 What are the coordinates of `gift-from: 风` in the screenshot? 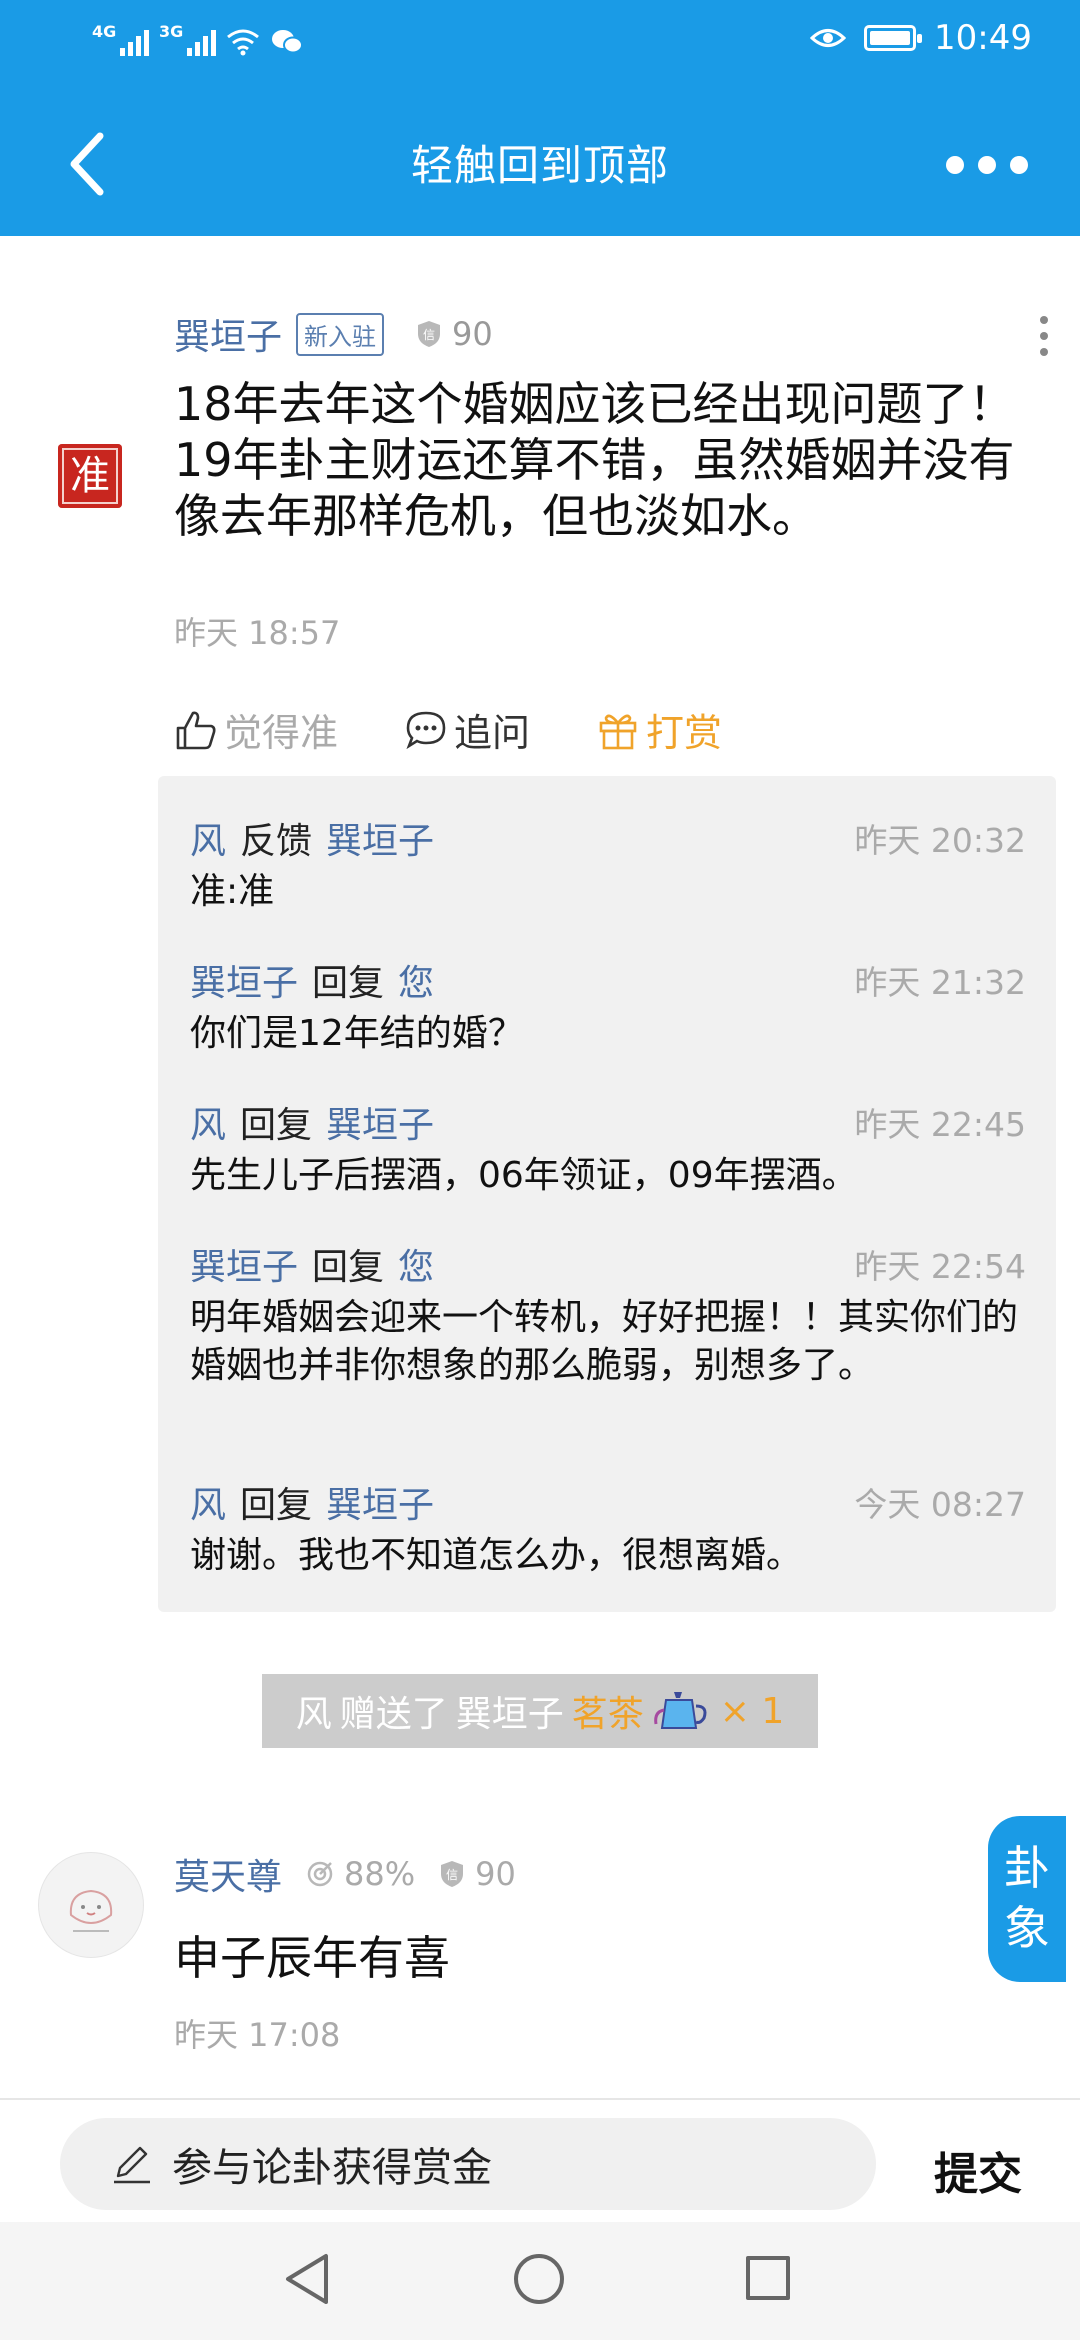 It's located at (313, 1714).